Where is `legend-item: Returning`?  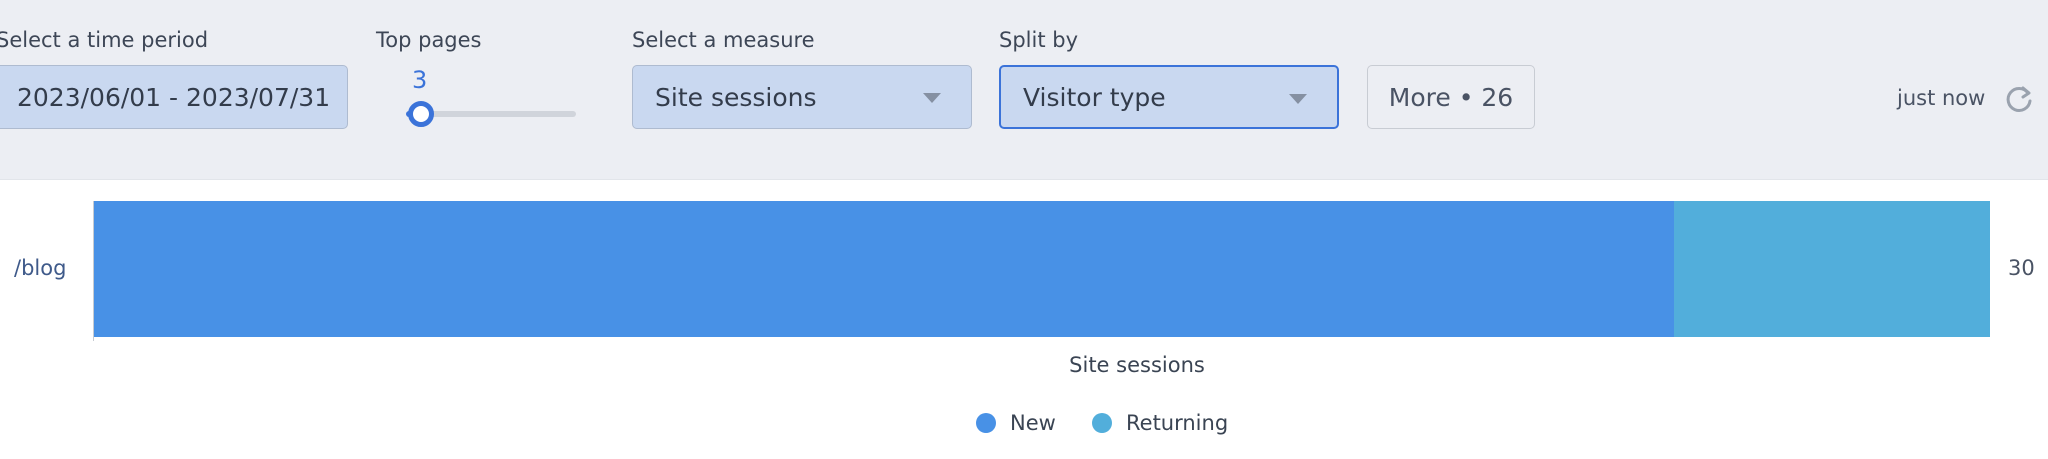
legend-item: Returning is located at coordinates (1160, 423).